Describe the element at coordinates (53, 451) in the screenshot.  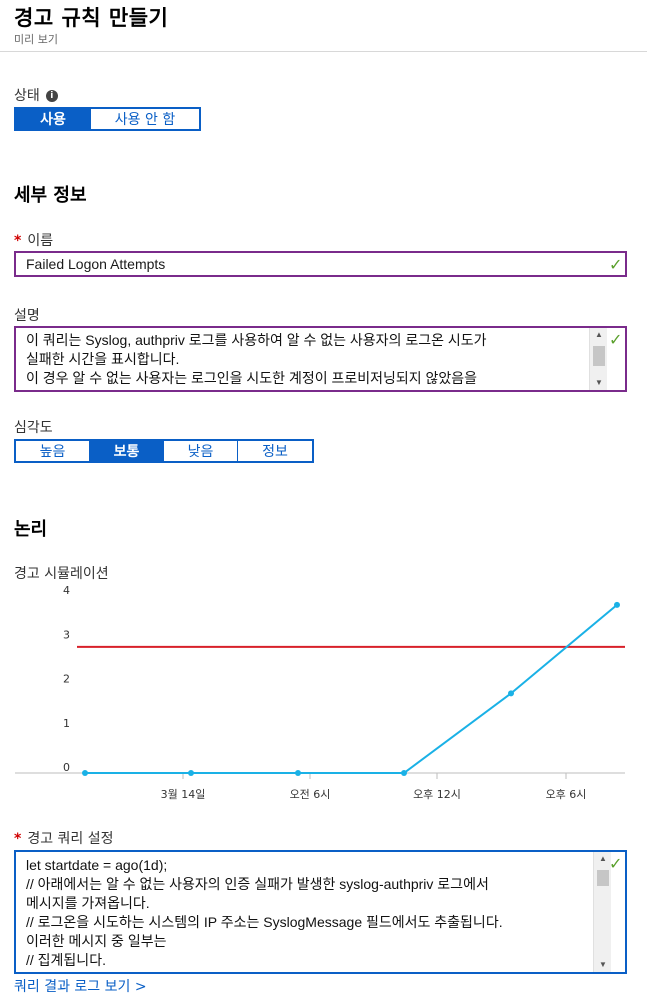
I see `severity-option-high: 높음` at that location.